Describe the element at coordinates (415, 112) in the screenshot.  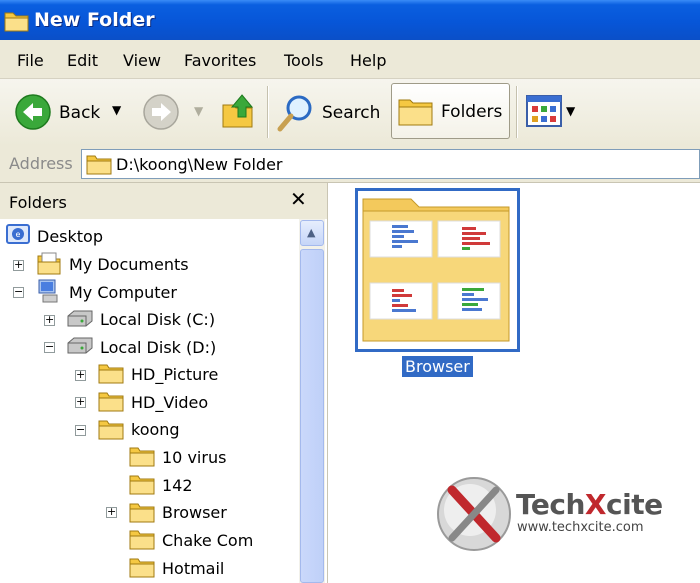
I see `folders-icon` at that location.